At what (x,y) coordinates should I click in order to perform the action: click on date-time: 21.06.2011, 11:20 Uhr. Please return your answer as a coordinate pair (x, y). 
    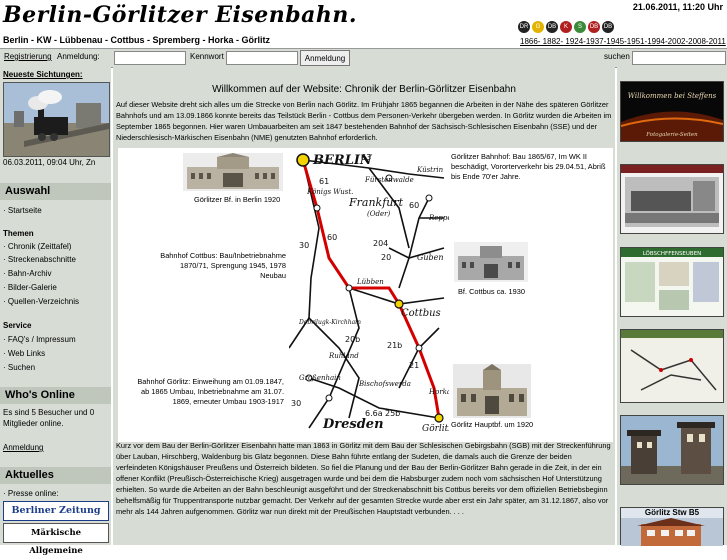
    Looking at the image, I should click on (677, 7).